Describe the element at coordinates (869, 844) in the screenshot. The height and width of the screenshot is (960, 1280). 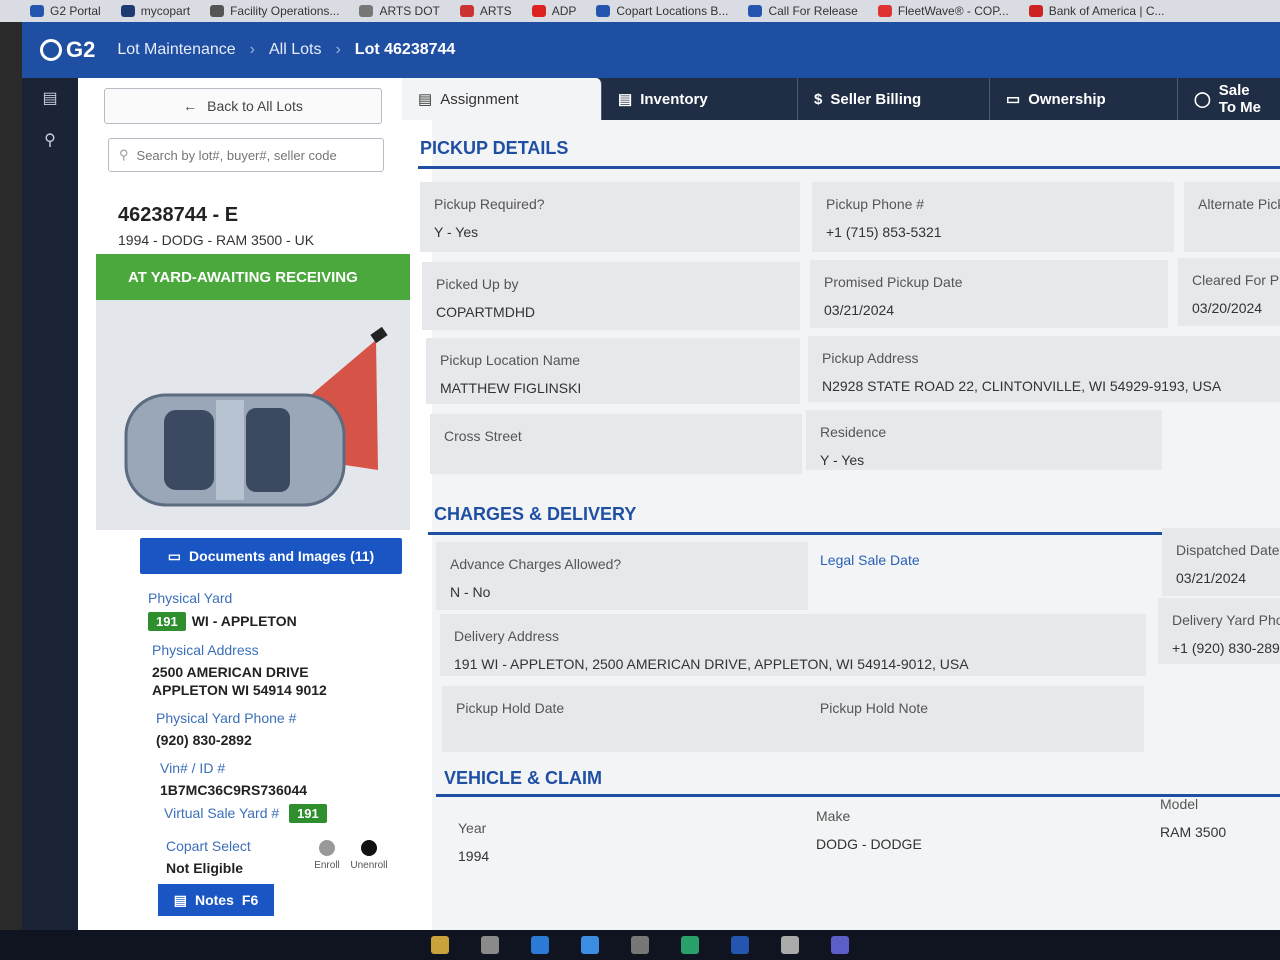
I see `vehicle-make-value: DODG - DODGE` at that location.